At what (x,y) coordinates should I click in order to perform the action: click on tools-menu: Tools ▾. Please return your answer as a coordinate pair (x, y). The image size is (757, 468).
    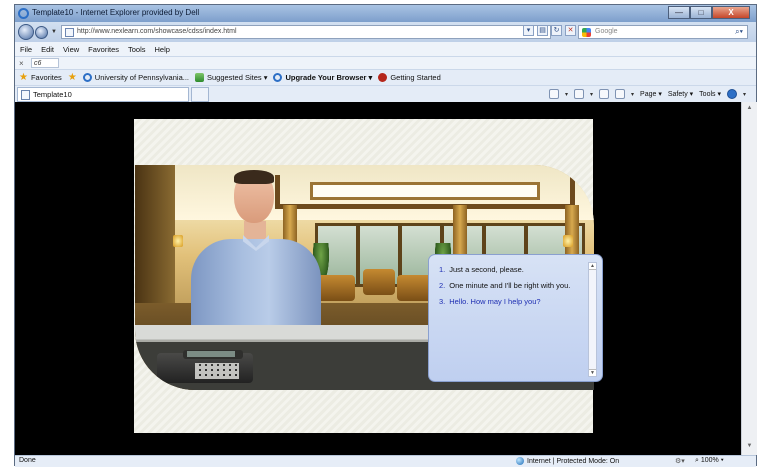
    Looking at the image, I should click on (710, 94).